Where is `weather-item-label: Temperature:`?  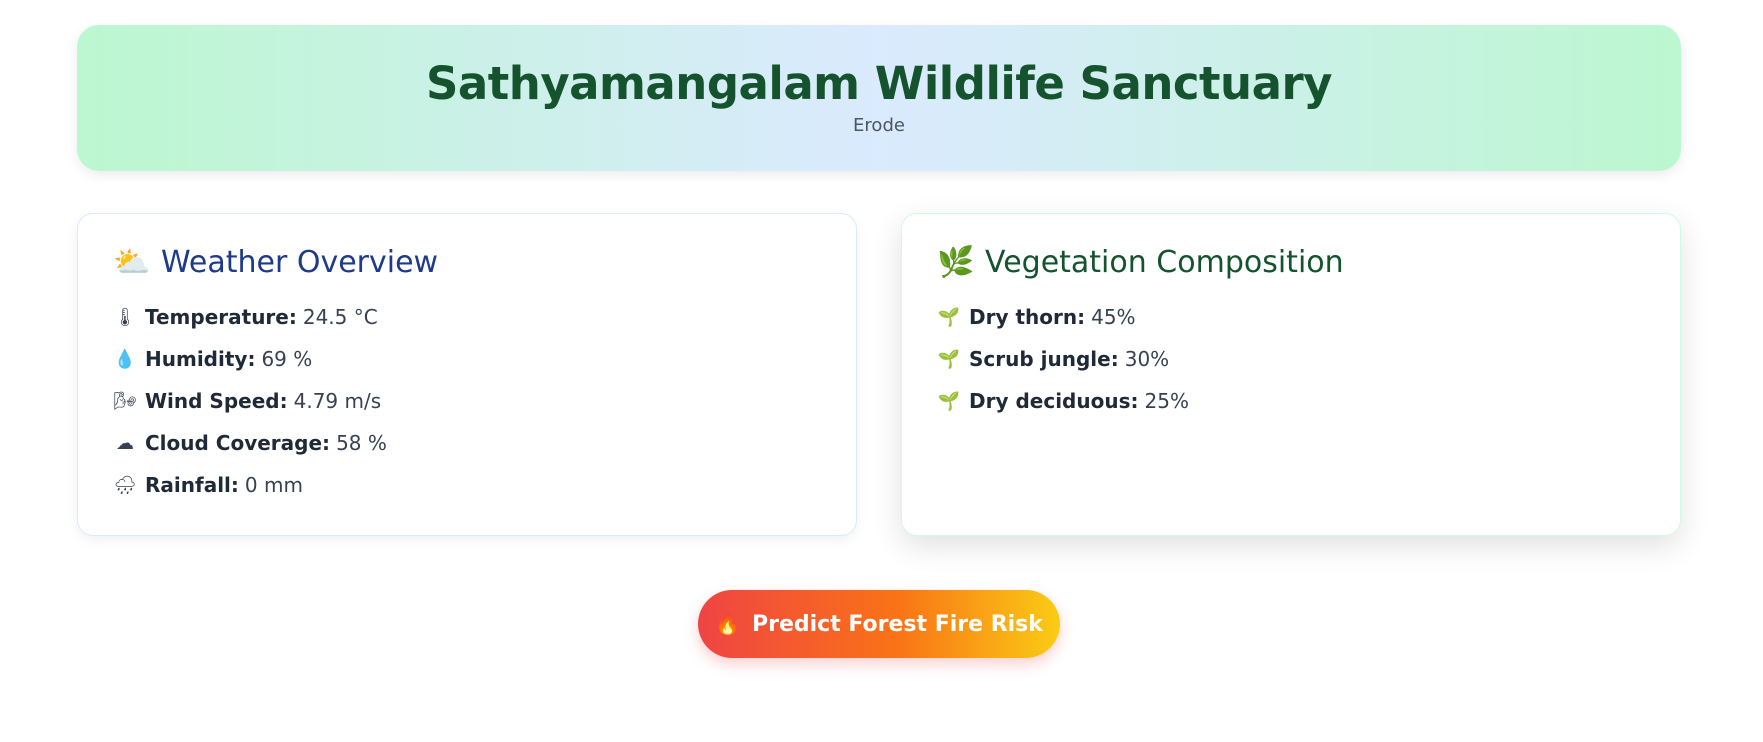 weather-item-label: Temperature: is located at coordinates (221, 317).